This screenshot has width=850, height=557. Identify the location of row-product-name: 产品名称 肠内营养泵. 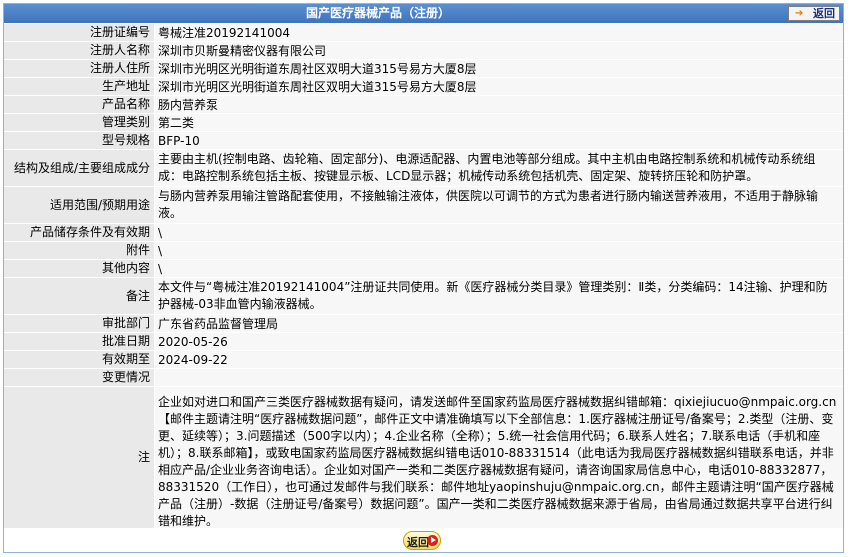
(423, 104).